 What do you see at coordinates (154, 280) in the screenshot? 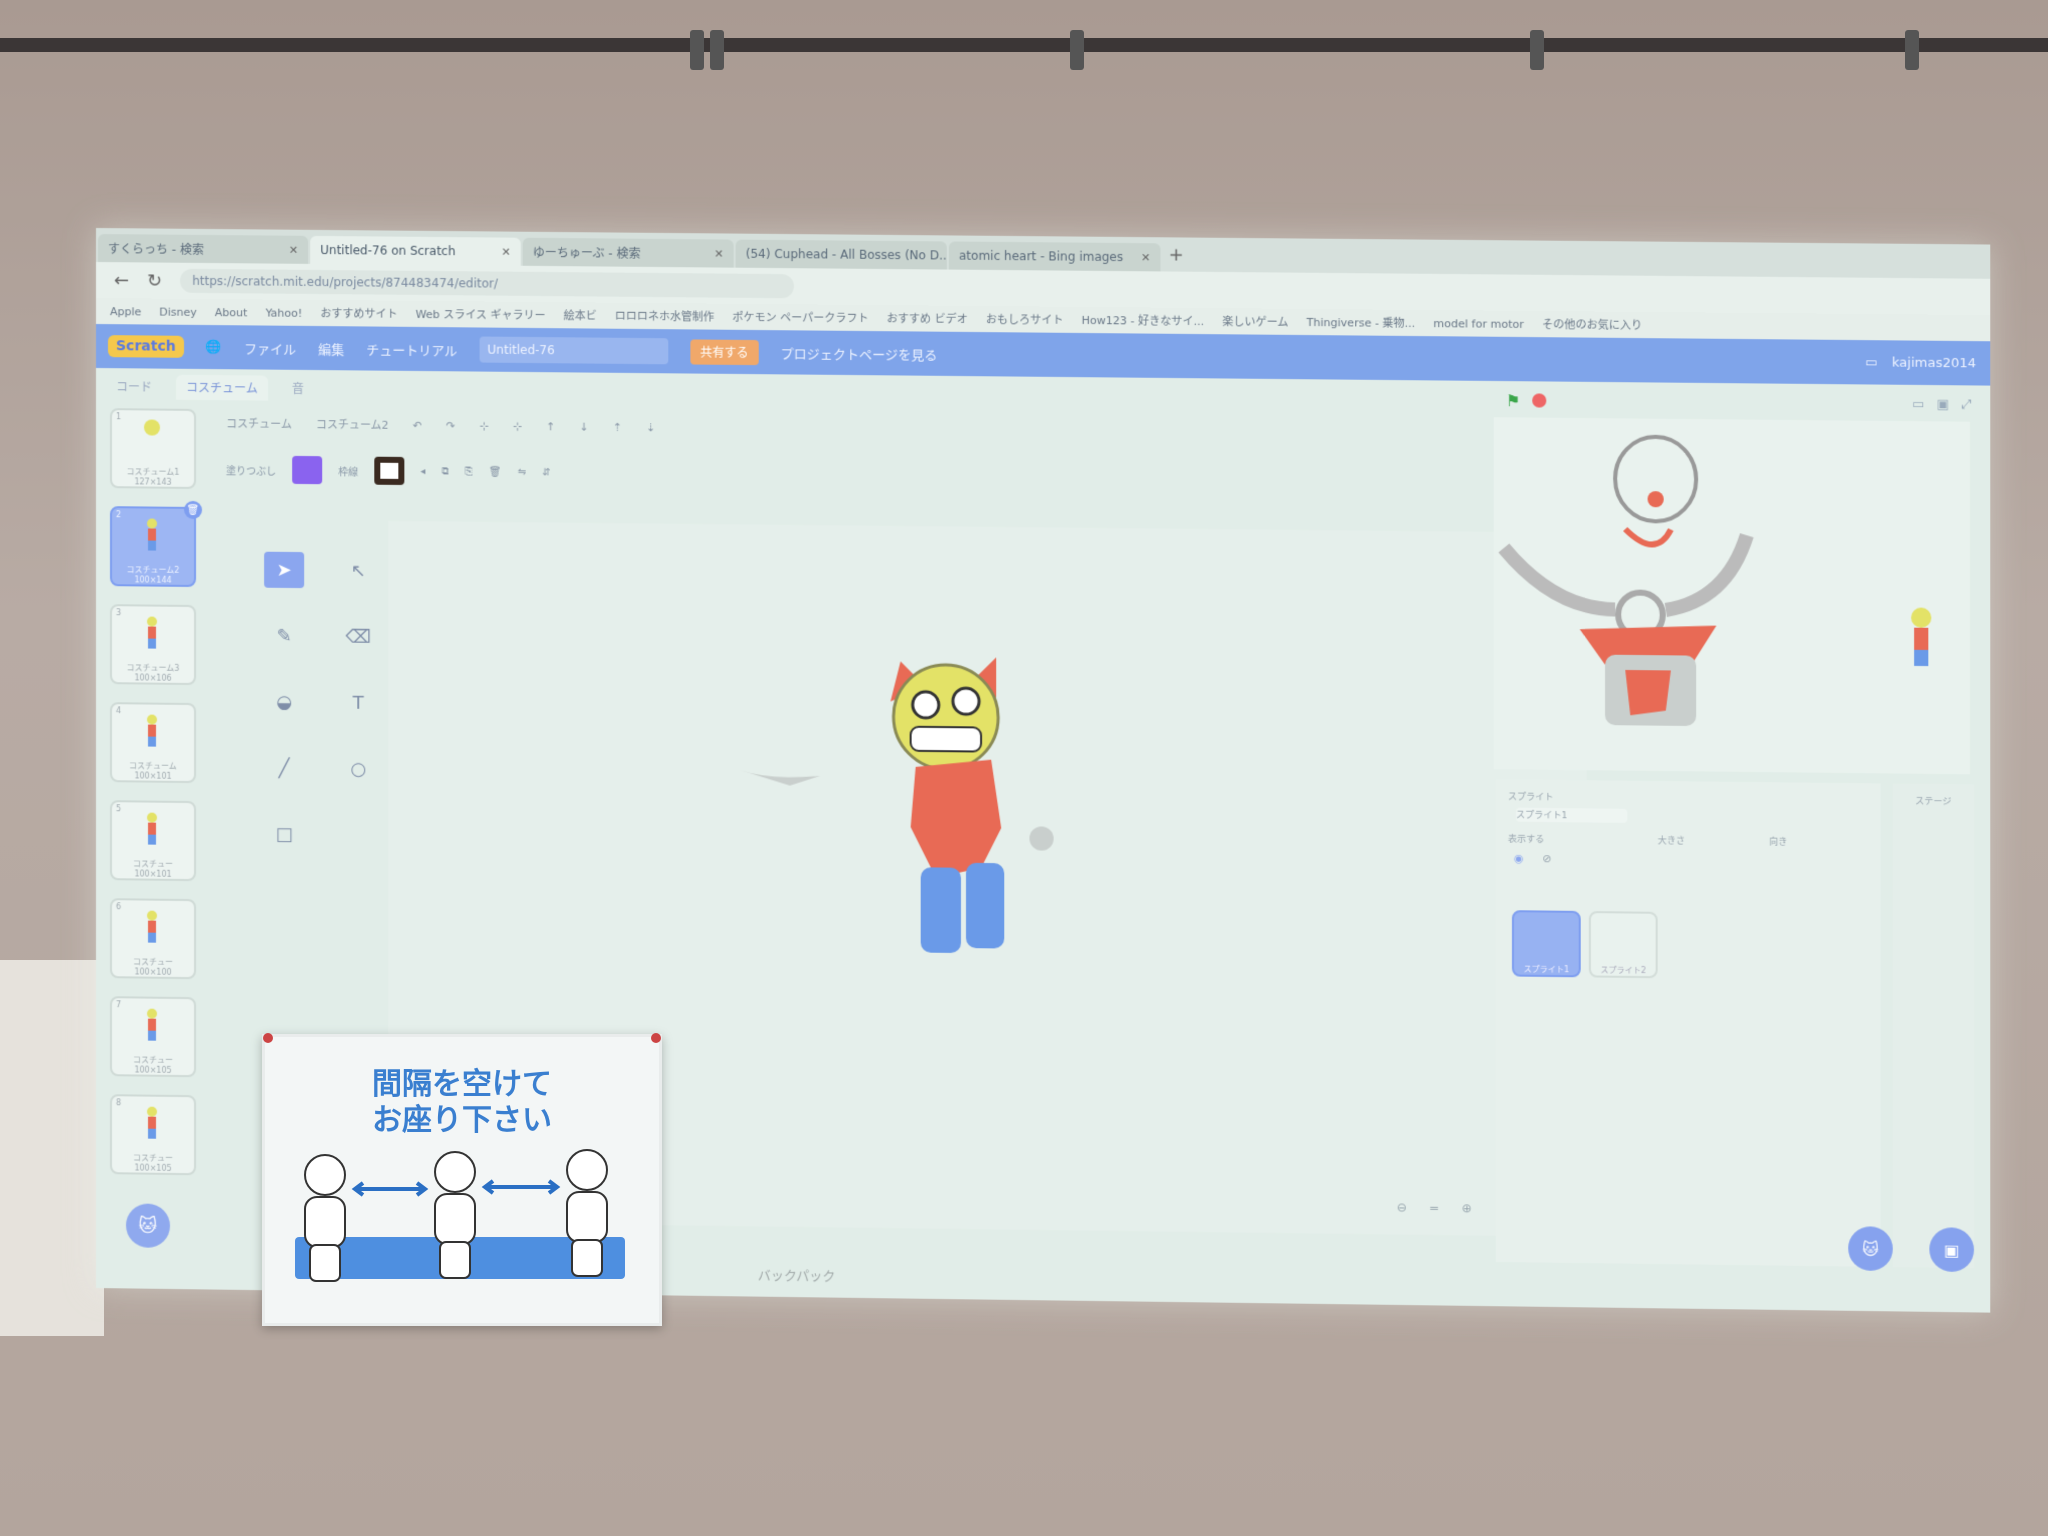
I see `reload-icon: ↻` at bounding box center [154, 280].